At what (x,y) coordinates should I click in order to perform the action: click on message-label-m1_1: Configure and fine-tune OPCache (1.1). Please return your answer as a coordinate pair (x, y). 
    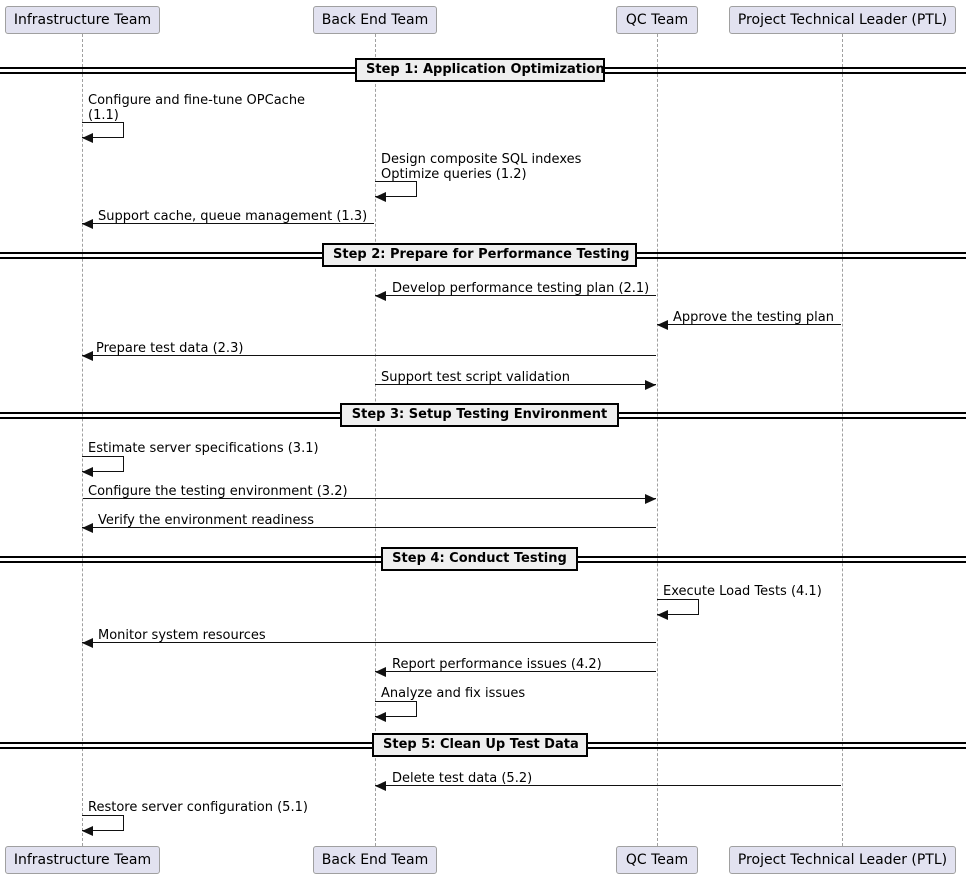
    Looking at the image, I should click on (197, 108).